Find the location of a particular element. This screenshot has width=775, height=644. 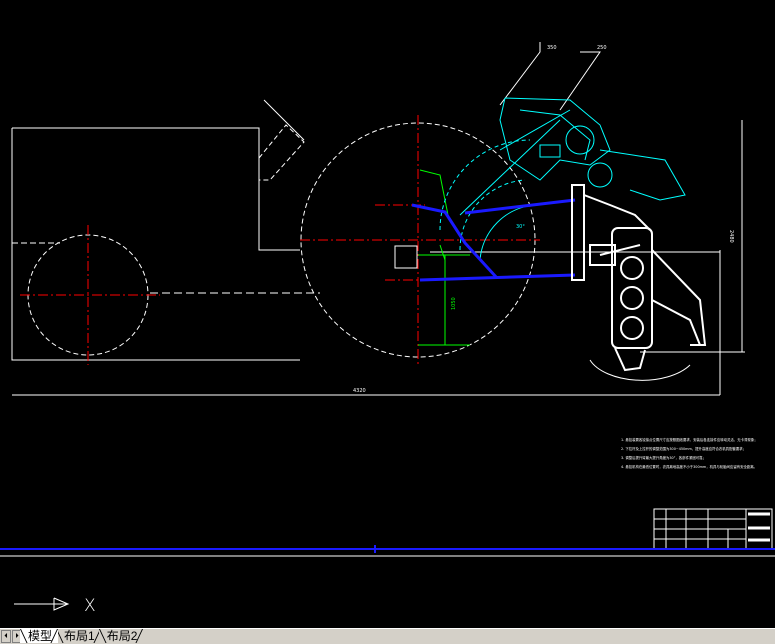

tab-layout2: 布局2 is located at coordinates (121, 636).